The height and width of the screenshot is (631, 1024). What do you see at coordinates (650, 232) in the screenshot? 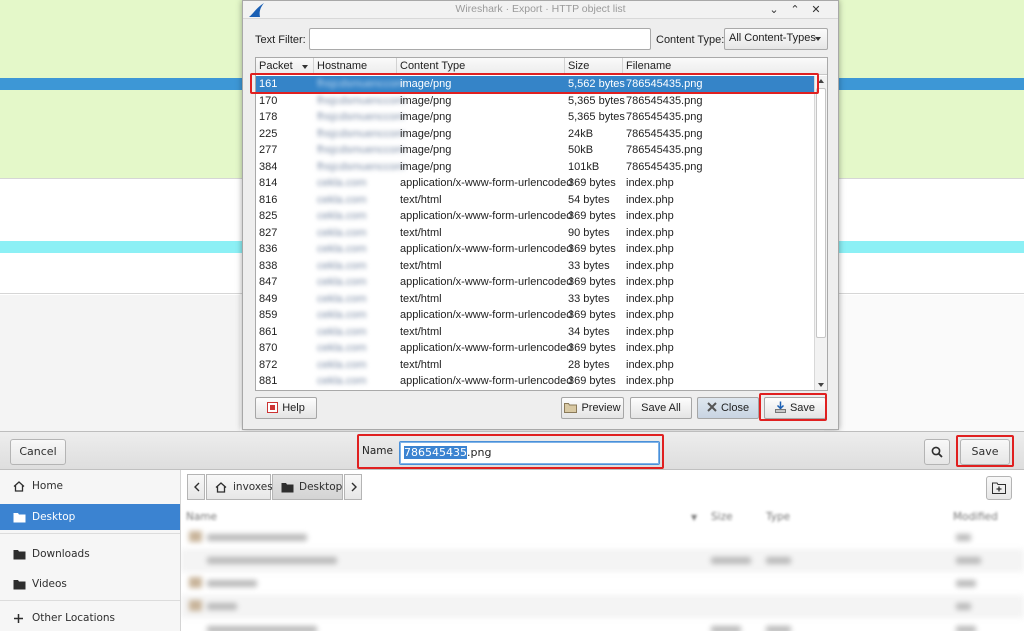
I see `cell-filename: index.php` at bounding box center [650, 232].